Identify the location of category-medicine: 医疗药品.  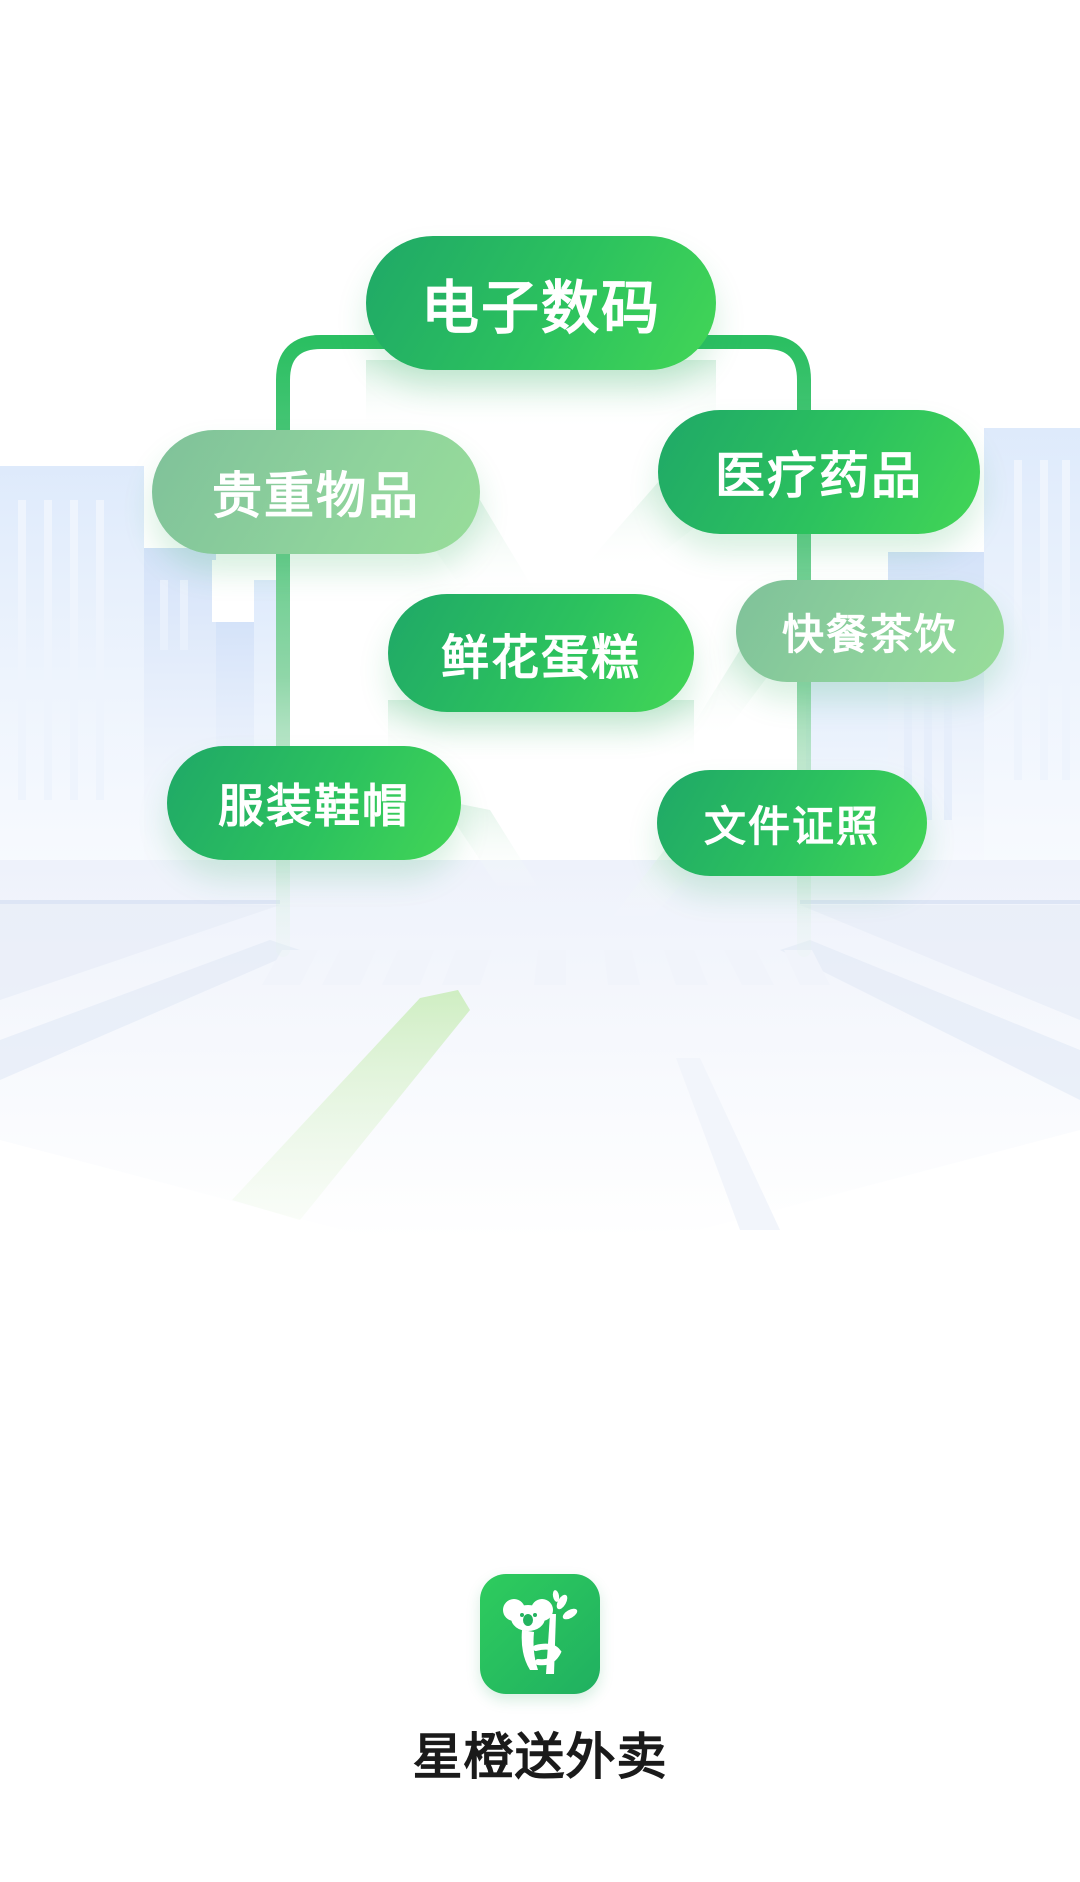
(819, 472).